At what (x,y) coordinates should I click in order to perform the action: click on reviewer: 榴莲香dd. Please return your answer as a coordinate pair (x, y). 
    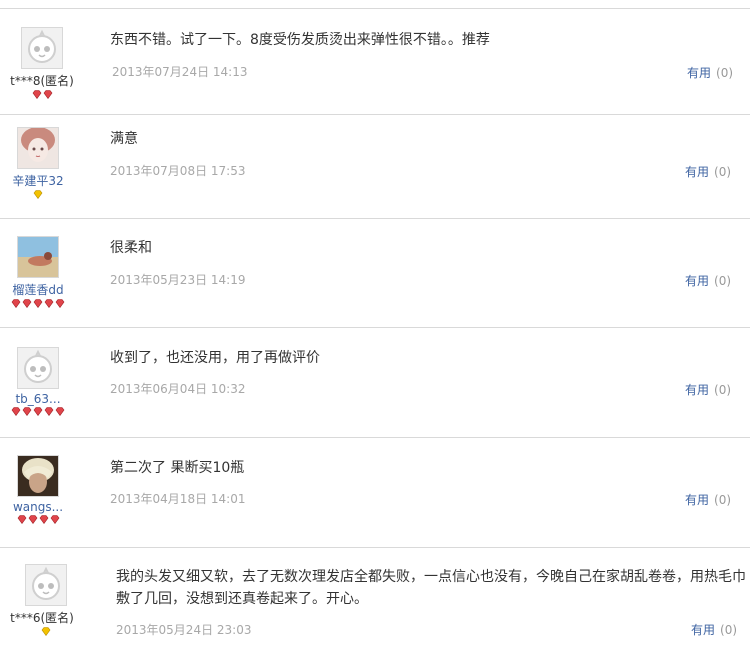
    Looking at the image, I should click on (40, 273).